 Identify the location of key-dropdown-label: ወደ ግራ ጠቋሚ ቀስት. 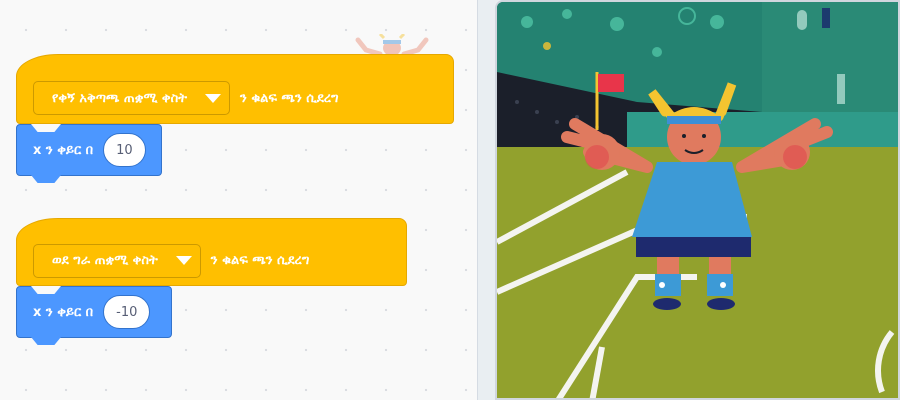
(105, 260).